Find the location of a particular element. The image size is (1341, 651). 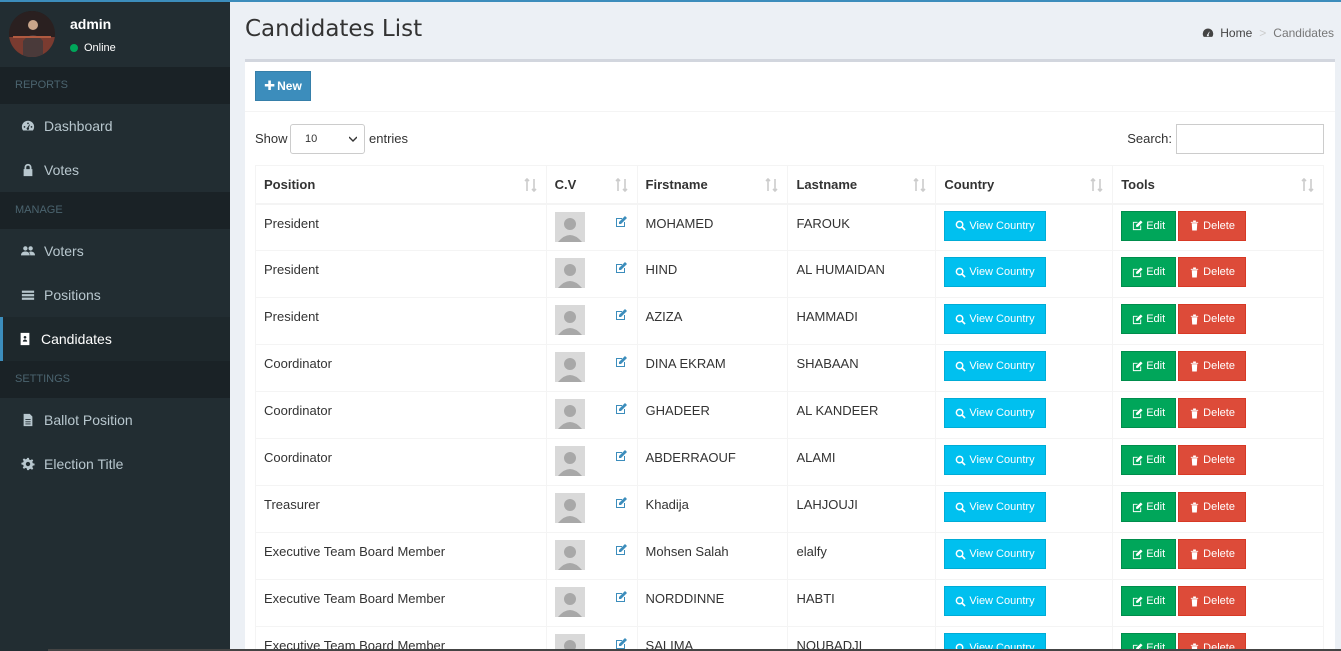

column-header-tools: Tools is located at coordinates (1218, 185).